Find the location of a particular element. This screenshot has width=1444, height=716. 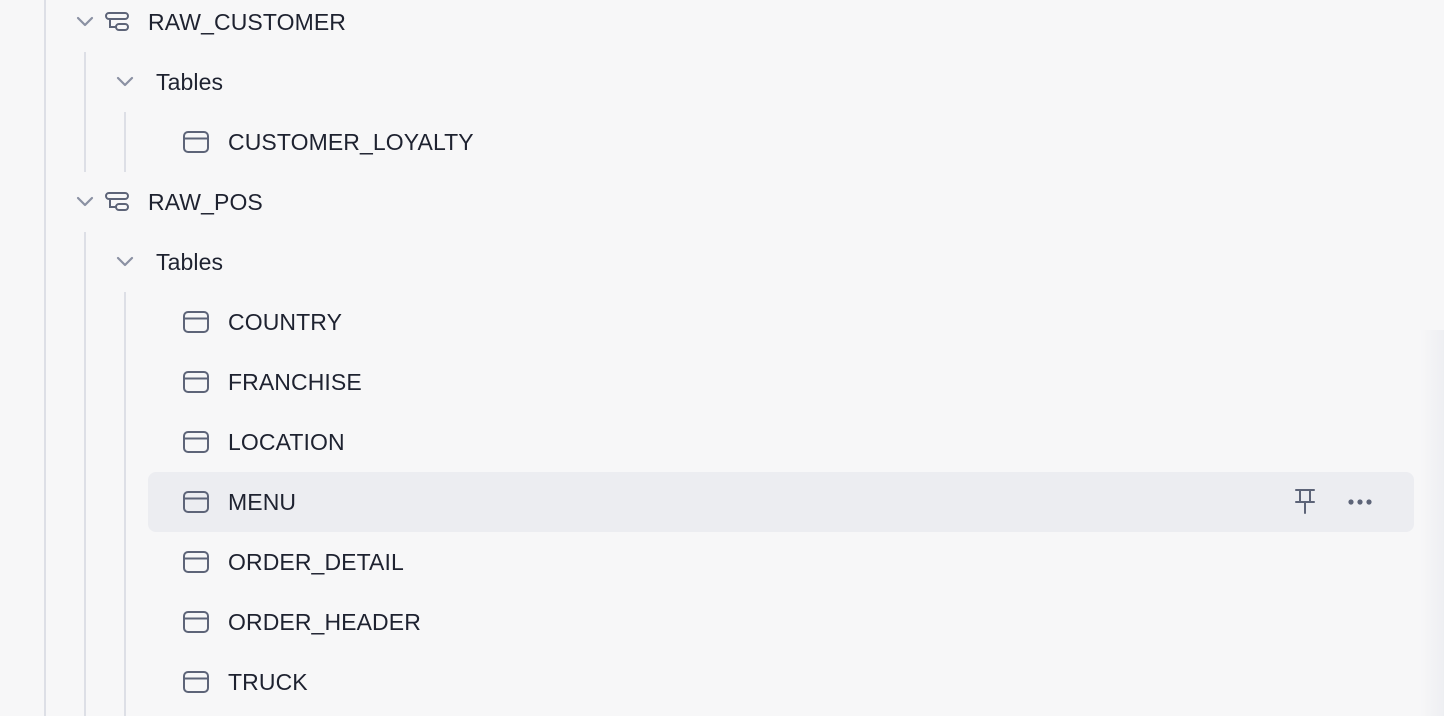

table-row: CUSTOMER_LOYALTY is located at coordinates (781, 142).